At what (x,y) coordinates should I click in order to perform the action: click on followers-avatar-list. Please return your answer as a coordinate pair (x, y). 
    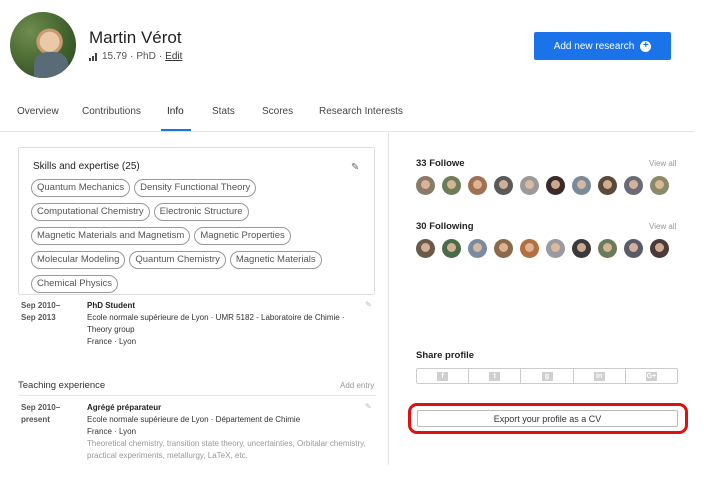
    Looking at the image, I should click on (542, 185).